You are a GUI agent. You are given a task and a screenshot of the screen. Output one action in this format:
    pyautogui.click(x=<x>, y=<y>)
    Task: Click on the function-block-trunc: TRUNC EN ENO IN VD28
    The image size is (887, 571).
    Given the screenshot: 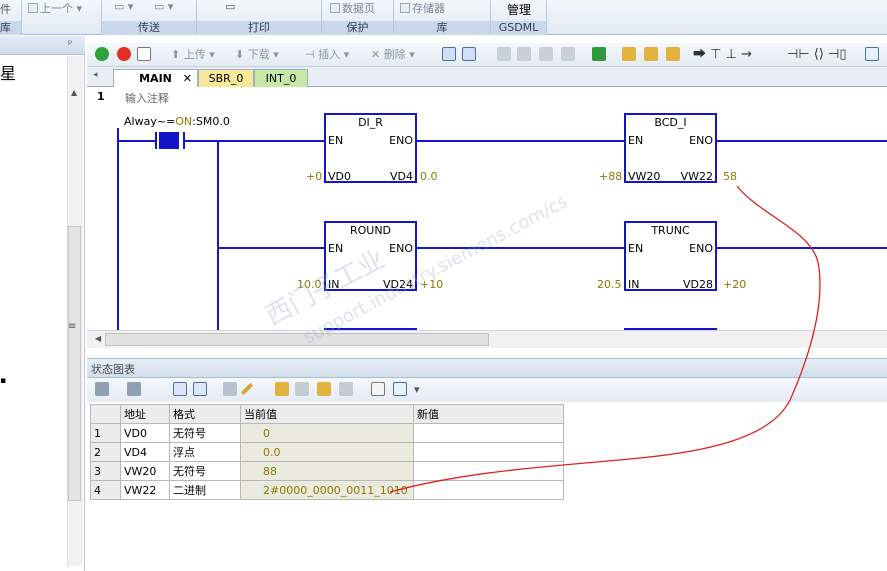 What is the action you would take?
    pyautogui.click(x=670, y=256)
    